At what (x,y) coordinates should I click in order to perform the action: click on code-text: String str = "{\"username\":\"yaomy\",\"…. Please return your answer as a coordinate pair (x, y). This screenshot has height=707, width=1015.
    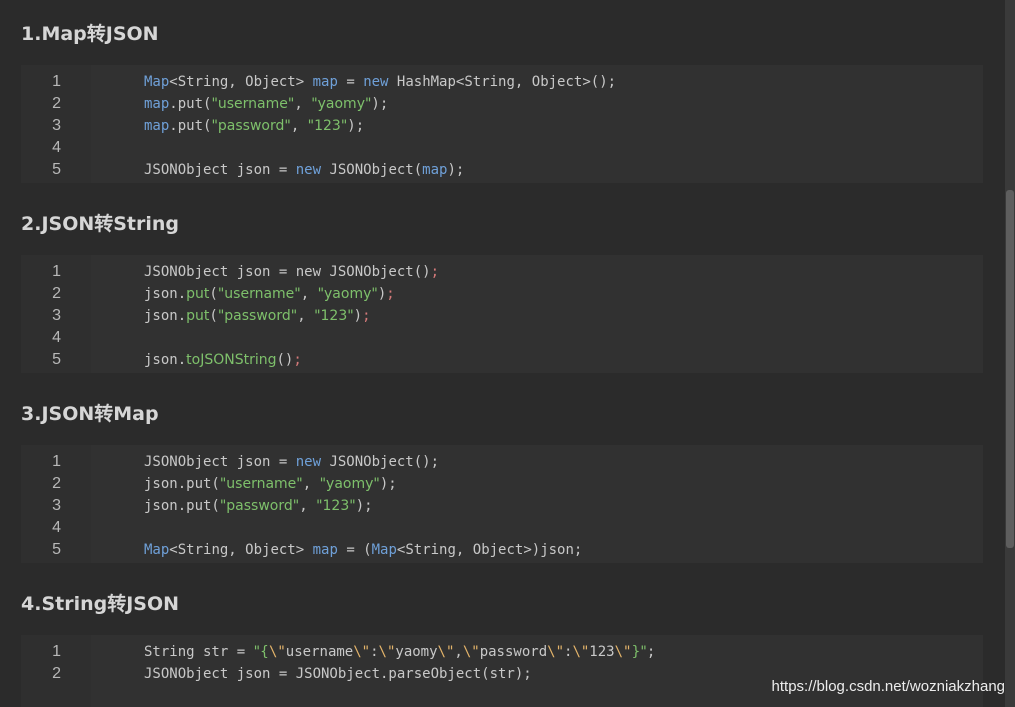
    Looking at the image, I should click on (399, 652).